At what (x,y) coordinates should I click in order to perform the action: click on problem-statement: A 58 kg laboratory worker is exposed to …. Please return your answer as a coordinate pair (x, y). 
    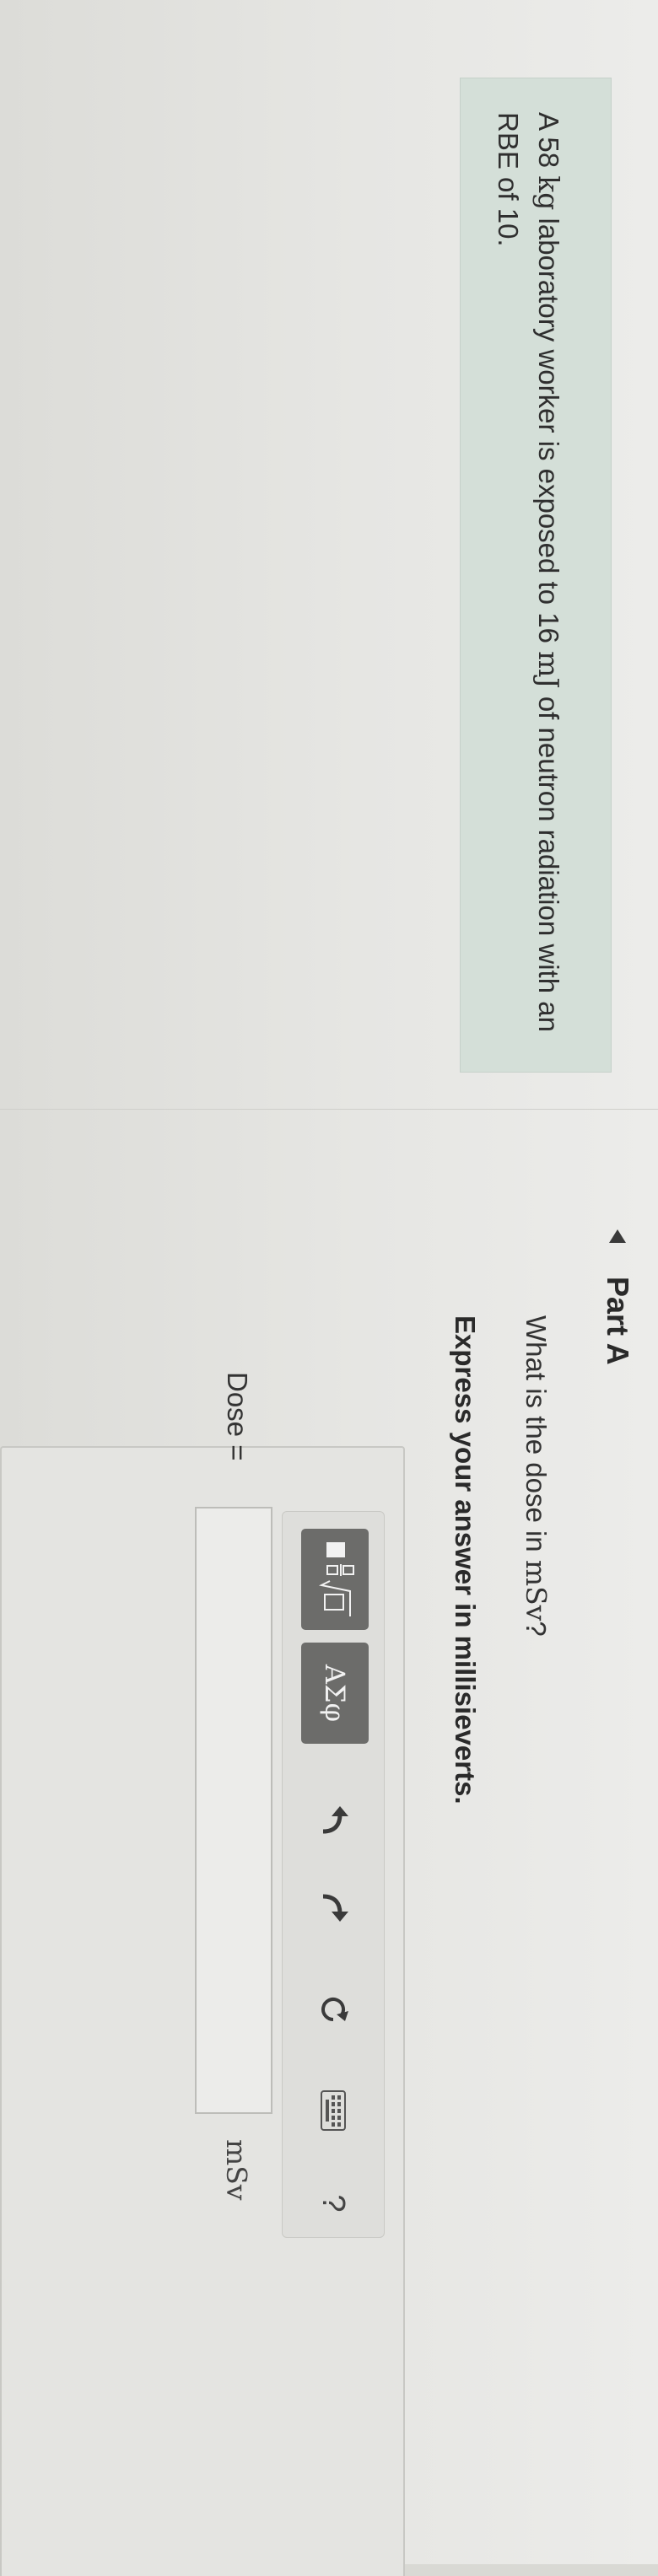
    Looking at the image, I should click on (536, 575).